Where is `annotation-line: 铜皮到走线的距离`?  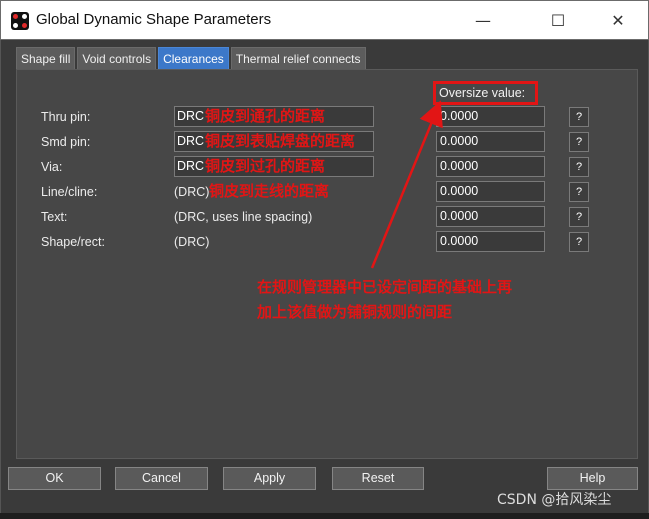 annotation-line: 铜皮到走线的距离 is located at coordinates (269, 191).